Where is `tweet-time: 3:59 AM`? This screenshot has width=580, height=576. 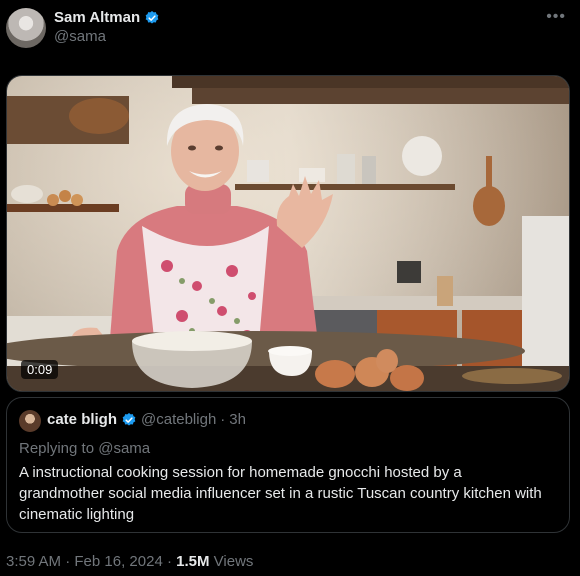 tweet-time: 3:59 AM is located at coordinates (33, 561).